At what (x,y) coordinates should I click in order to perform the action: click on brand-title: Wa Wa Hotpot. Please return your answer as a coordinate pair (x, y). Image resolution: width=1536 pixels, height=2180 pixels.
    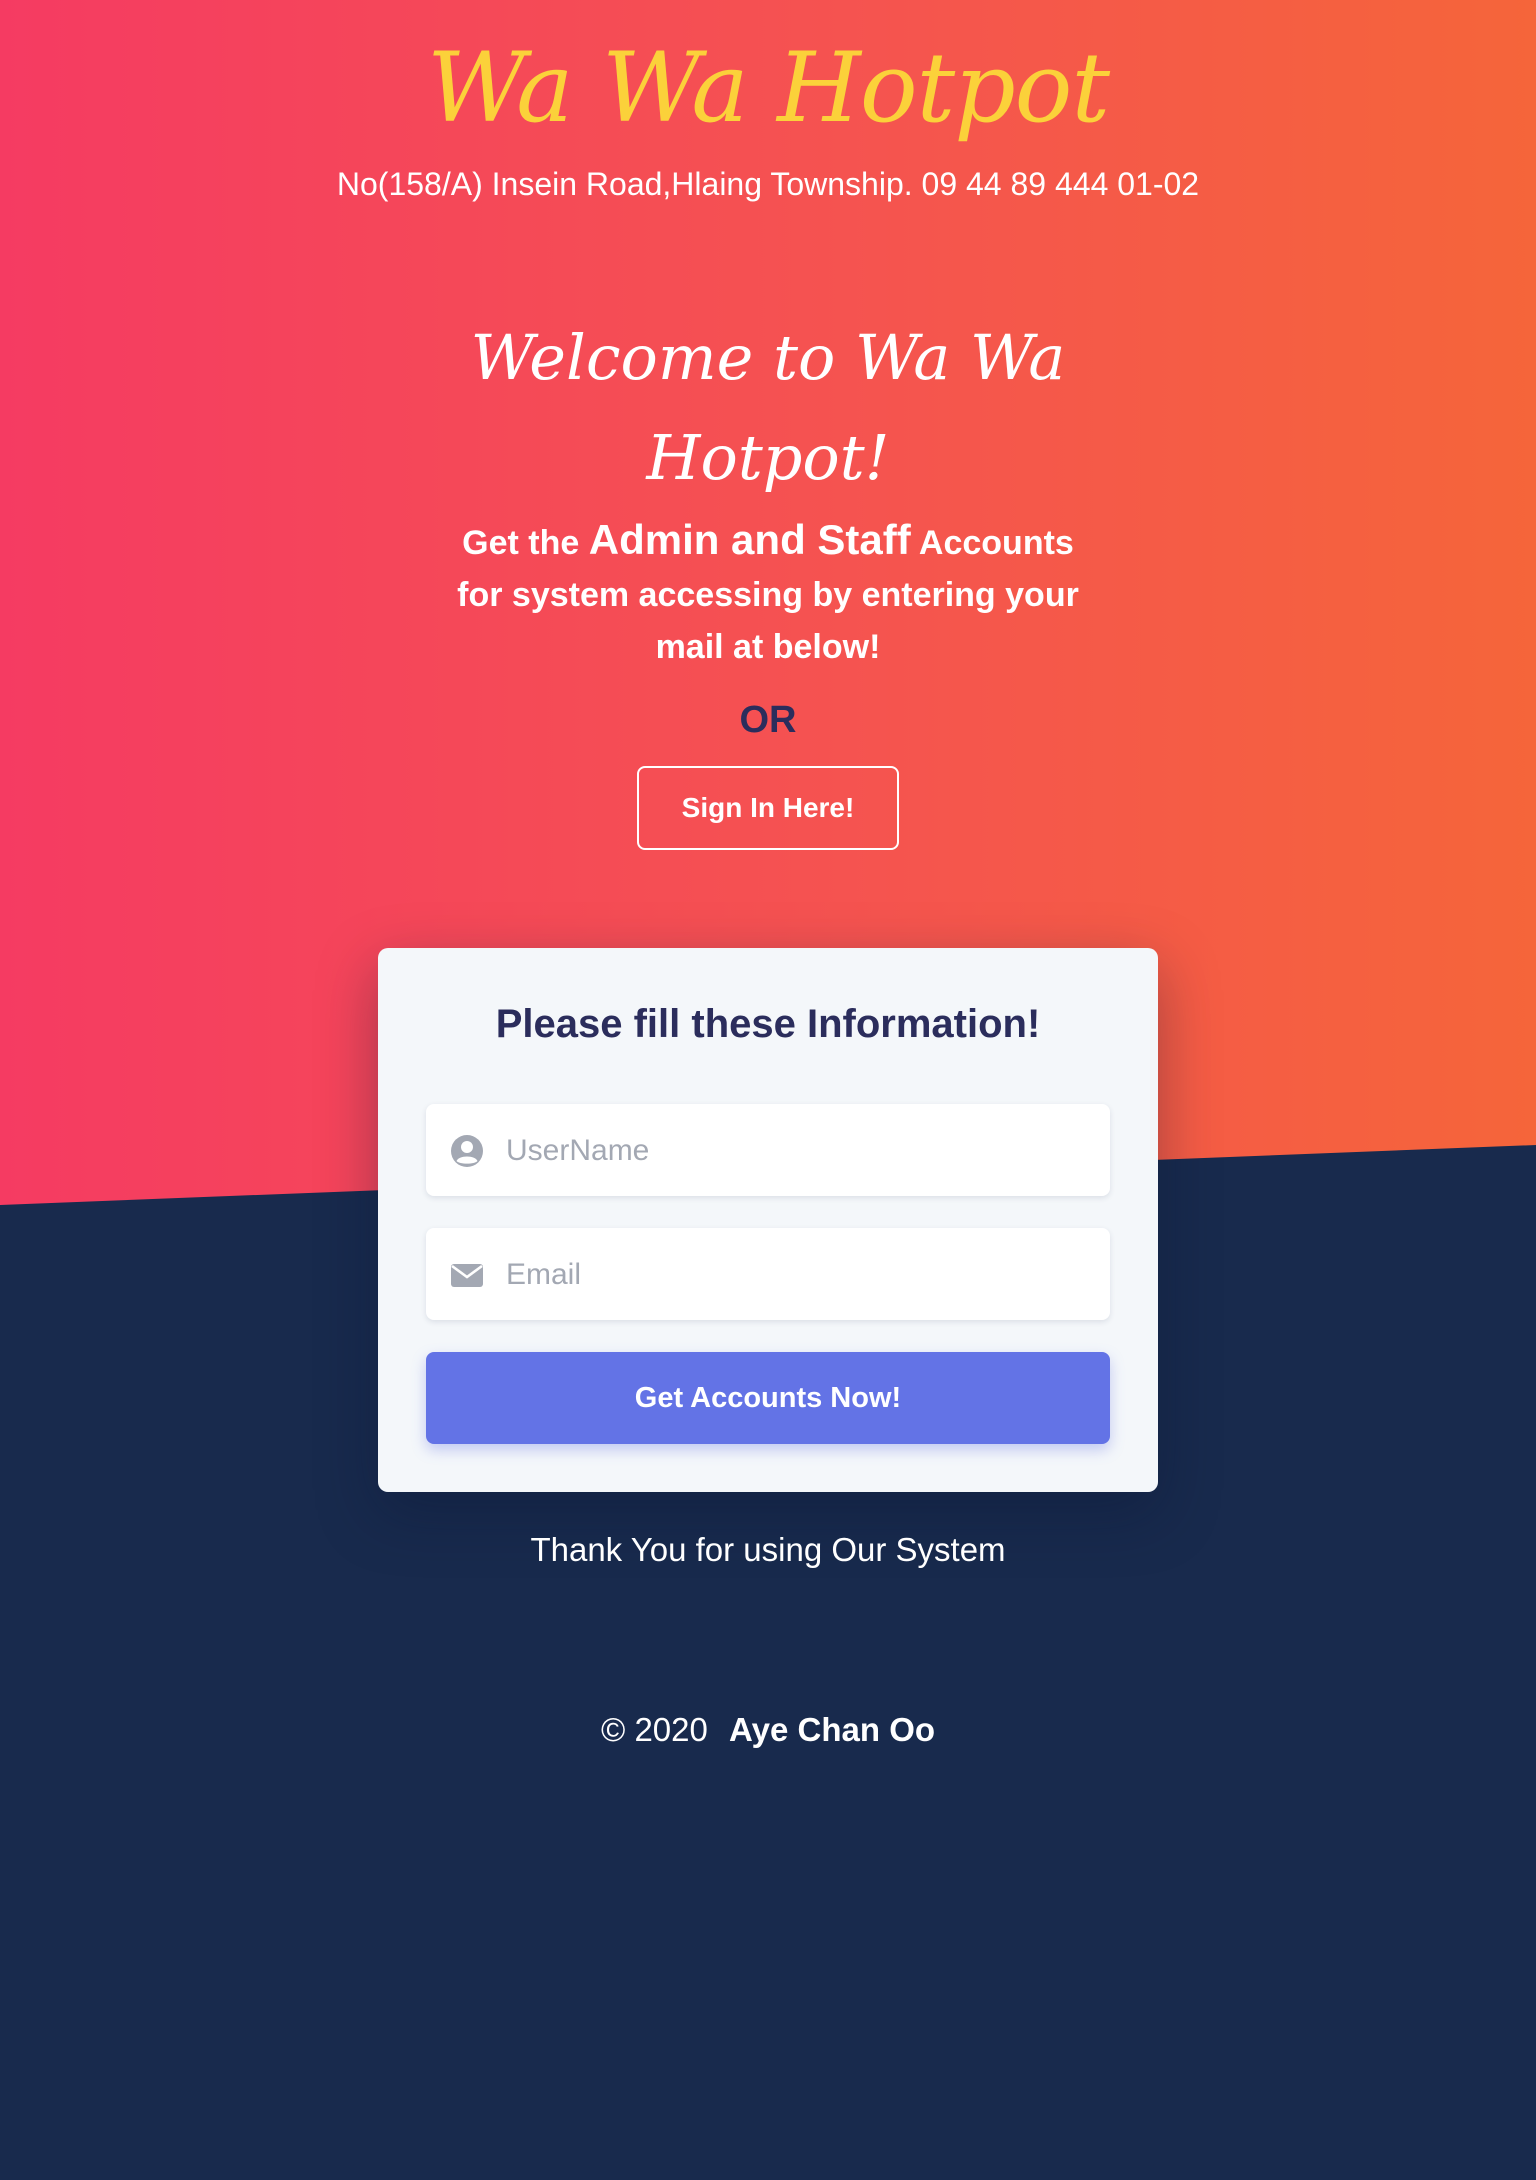
    Looking at the image, I should click on (768, 88).